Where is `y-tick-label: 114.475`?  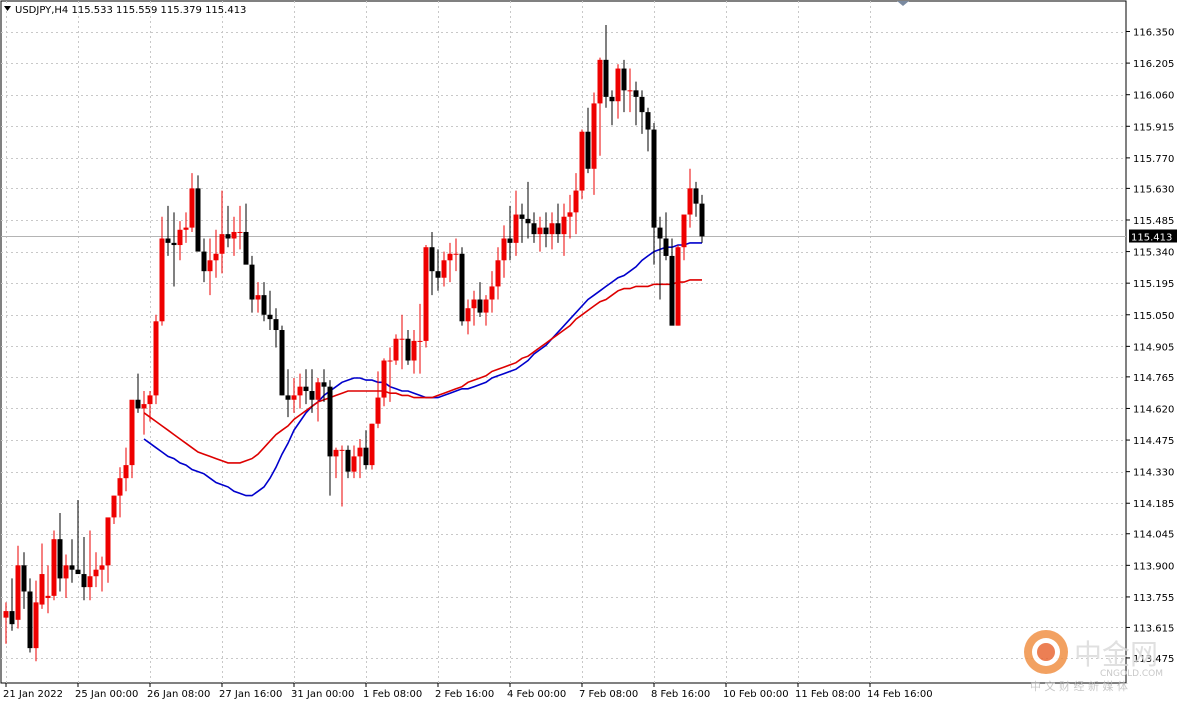 y-tick-label: 114.475 is located at coordinates (1153, 441).